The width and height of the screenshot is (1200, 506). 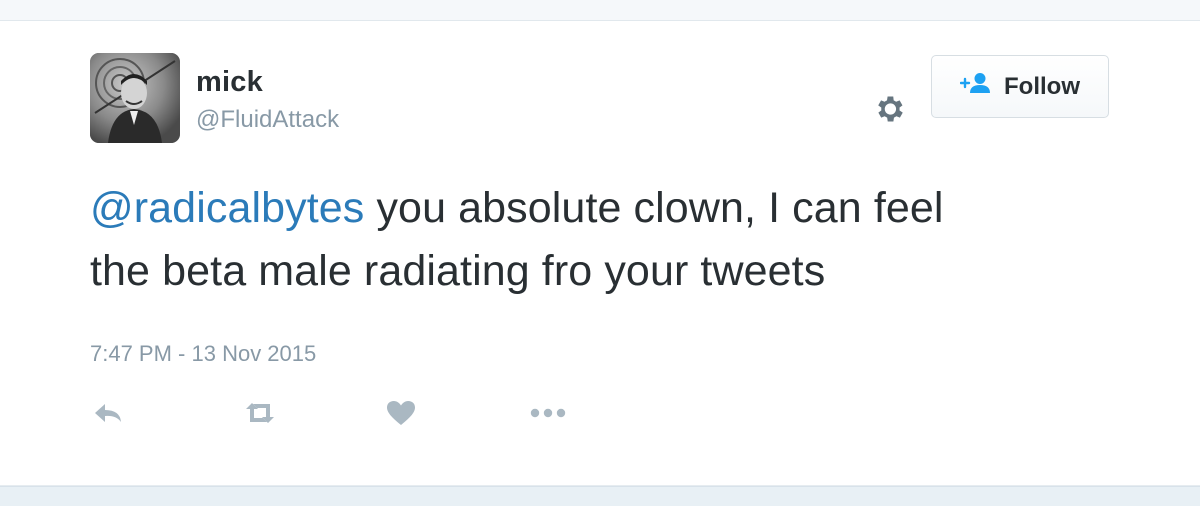 I want to click on follow-button: Follow, so click(x=1020, y=86).